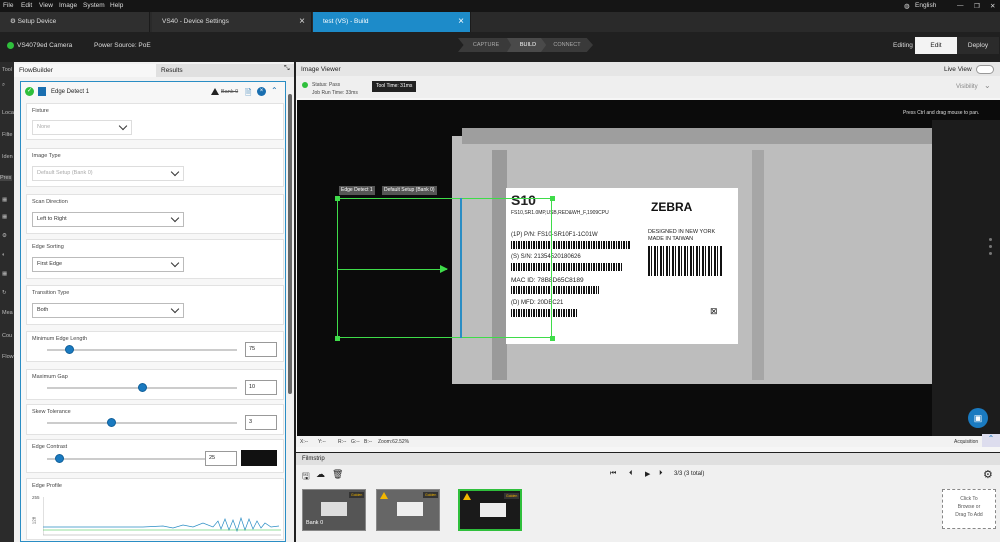 This screenshot has width=1000, height=542. Describe the element at coordinates (486, 45) in the screenshot. I see `step-capture: CAPTURE` at that location.